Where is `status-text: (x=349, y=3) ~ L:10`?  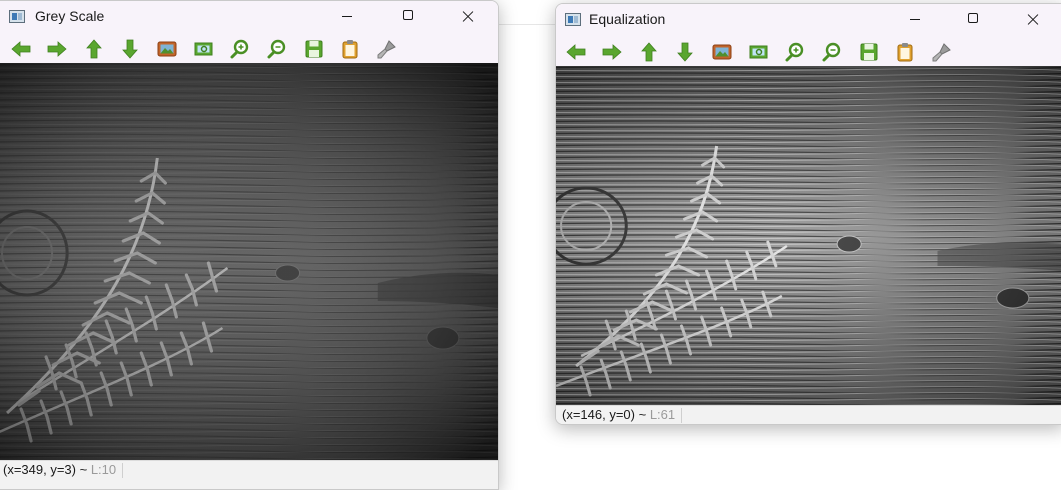 status-text: (x=349, y=3) ~ L:10 is located at coordinates (63, 470).